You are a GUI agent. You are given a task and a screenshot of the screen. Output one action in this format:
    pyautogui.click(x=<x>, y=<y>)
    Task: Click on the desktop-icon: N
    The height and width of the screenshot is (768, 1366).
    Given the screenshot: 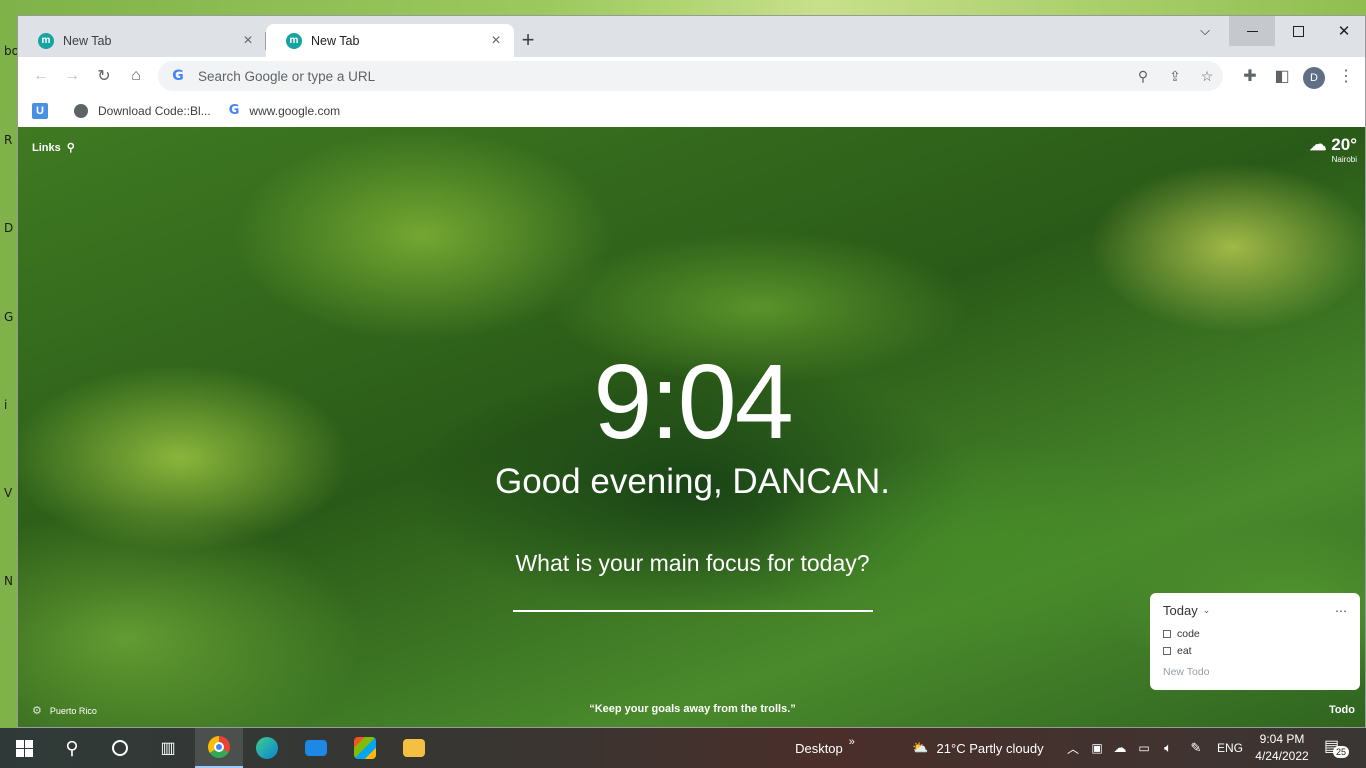 What is the action you would take?
    pyautogui.click(x=8, y=581)
    